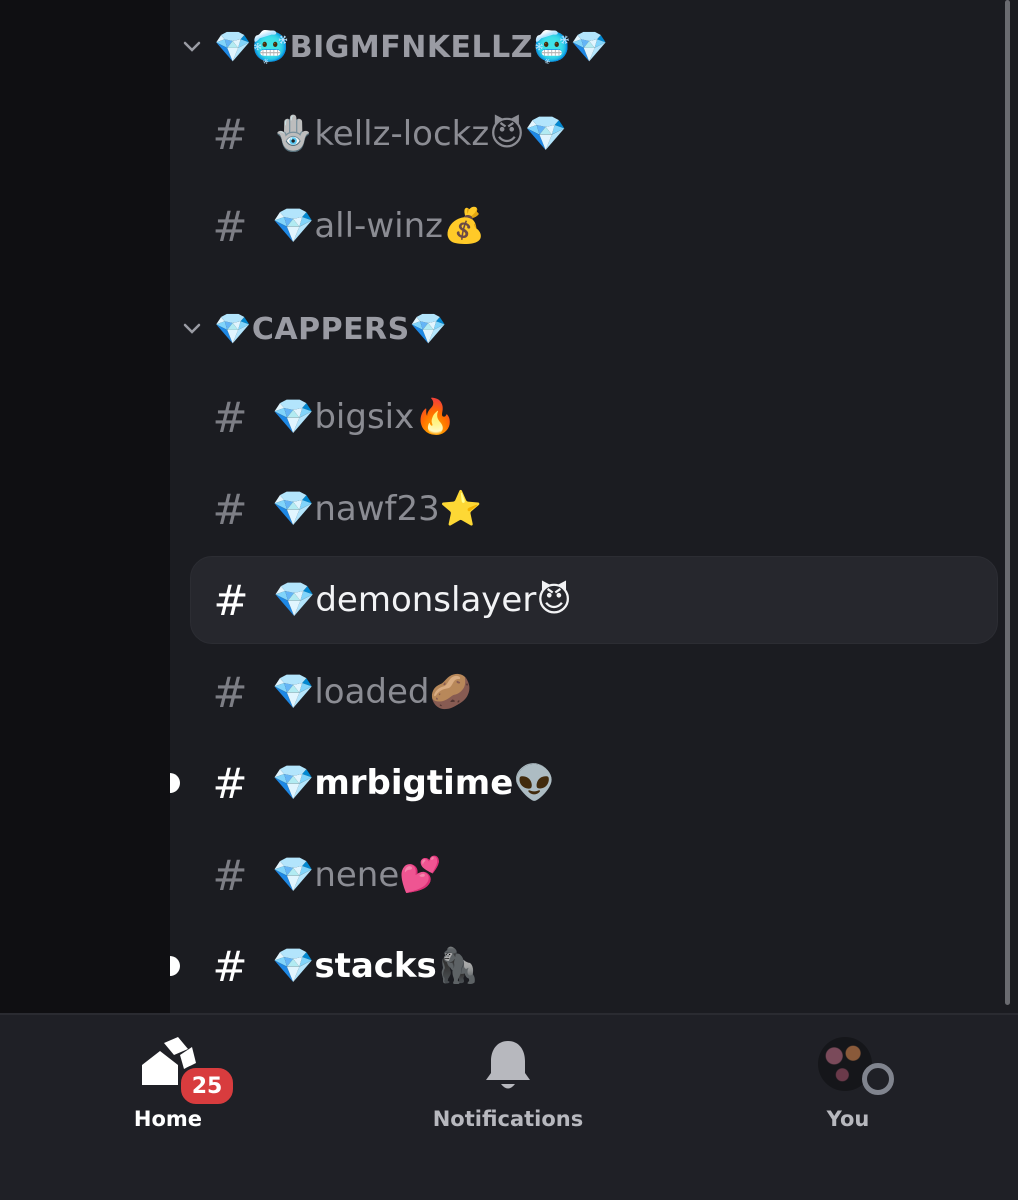 The height and width of the screenshot is (1200, 1018). I want to click on tab-label: You, so click(848, 1119).